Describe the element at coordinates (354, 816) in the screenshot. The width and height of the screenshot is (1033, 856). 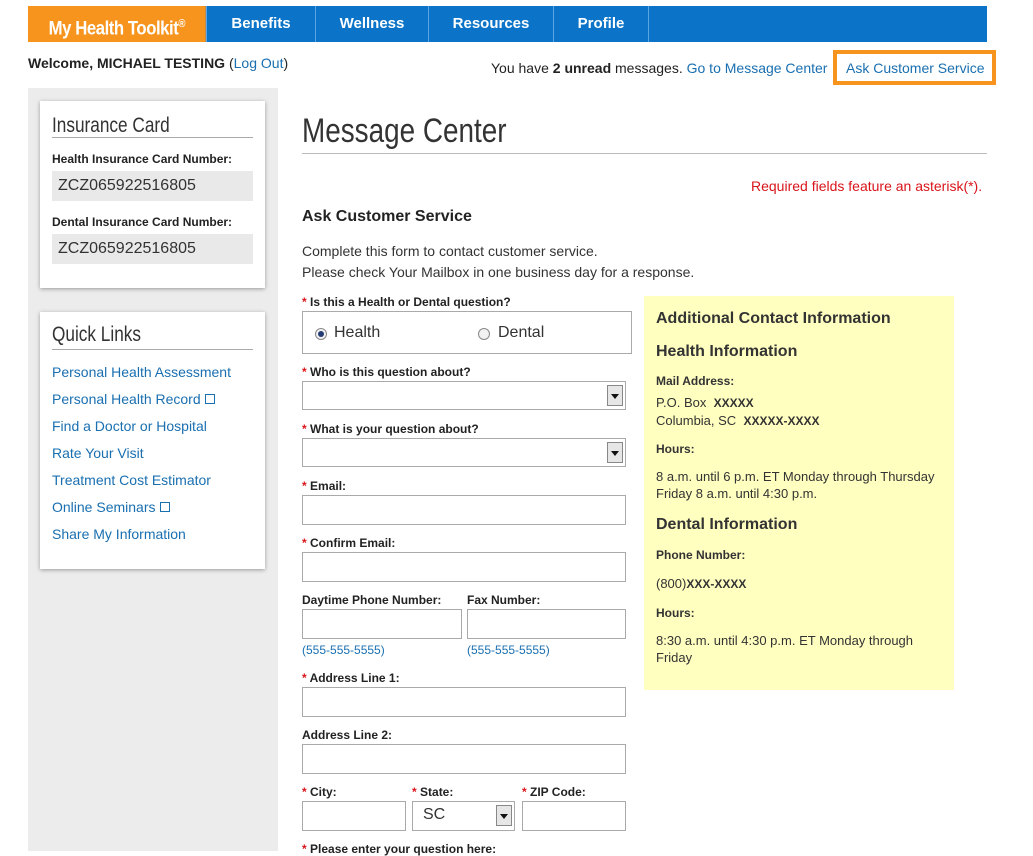
I see `city-field` at that location.